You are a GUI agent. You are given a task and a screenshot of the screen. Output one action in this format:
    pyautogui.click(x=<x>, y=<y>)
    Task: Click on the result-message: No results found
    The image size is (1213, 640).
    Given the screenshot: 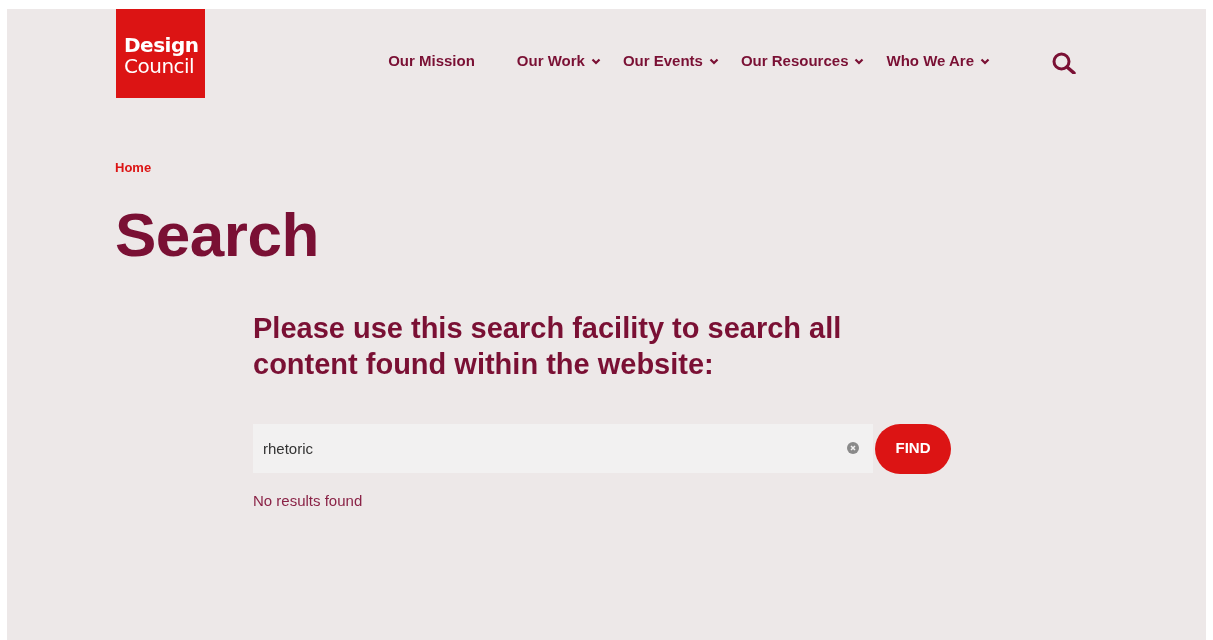 What is the action you would take?
    pyautogui.click(x=308, y=500)
    